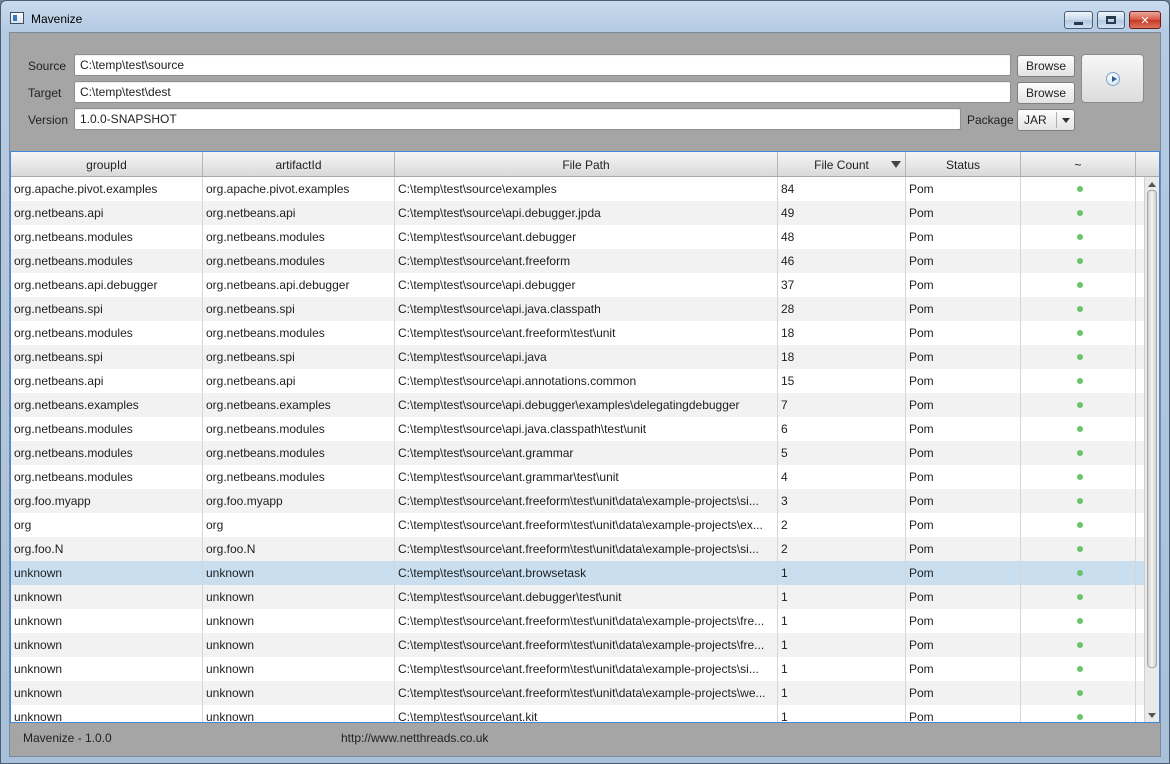 This screenshot has height=764, width=1170. Describe the element at coordinates (1111, 20) in the screenshot. I see `maximize-button` at that location.